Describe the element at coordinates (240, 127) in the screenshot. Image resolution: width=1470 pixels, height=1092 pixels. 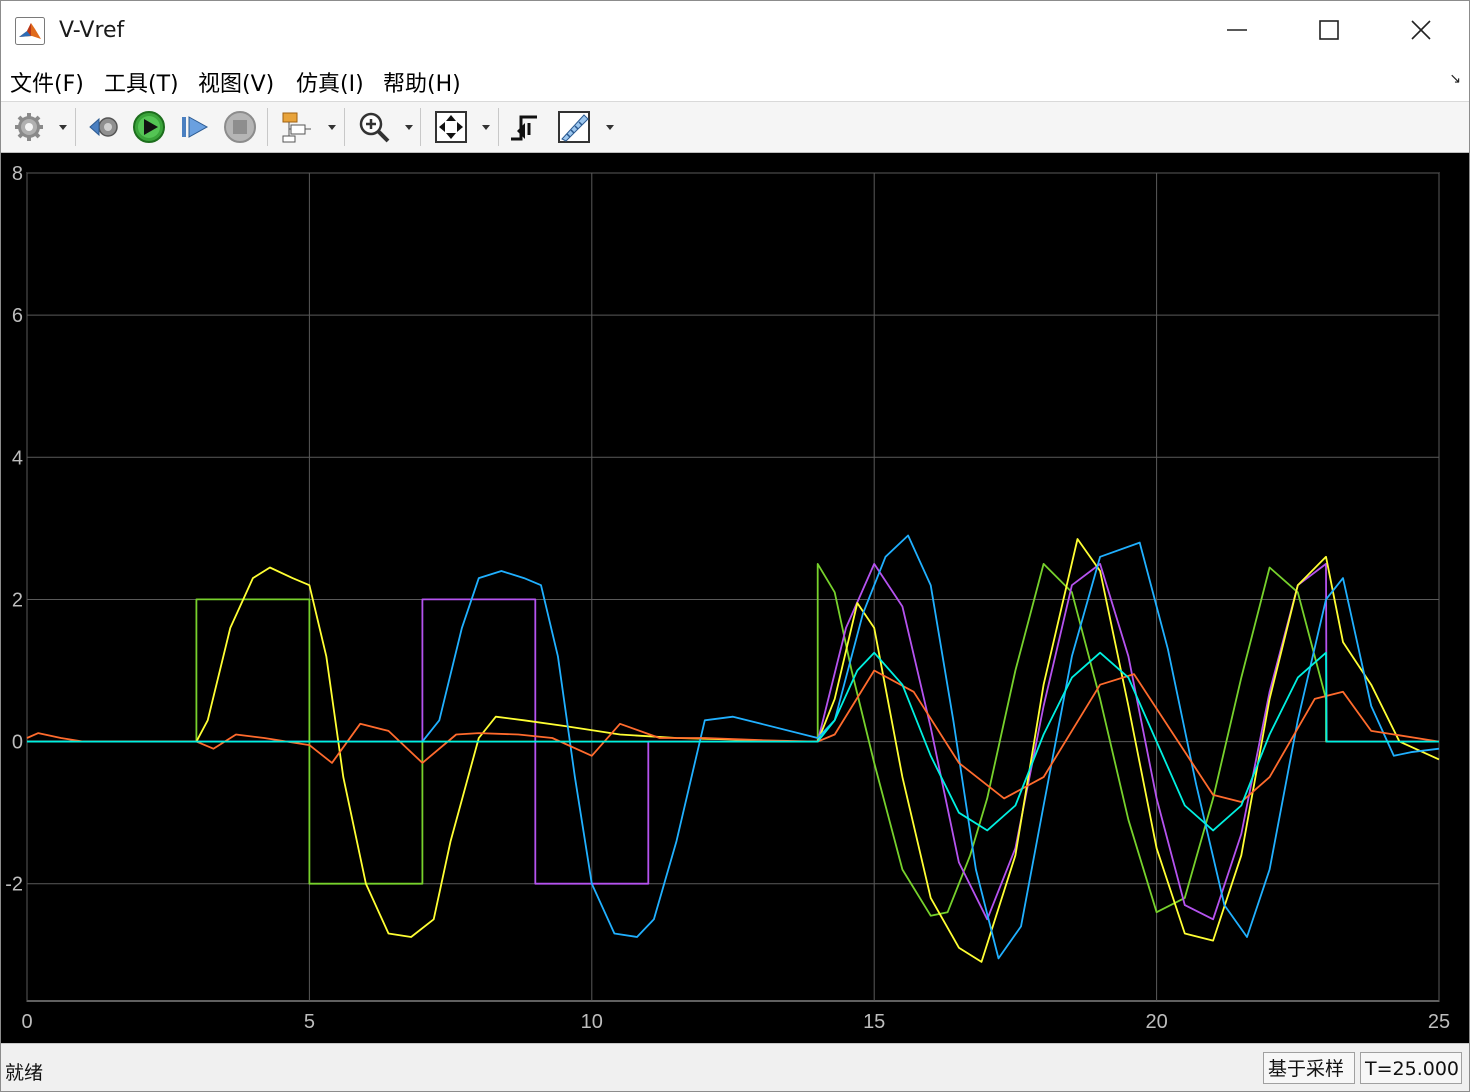
I see `stop-icon` at that location.